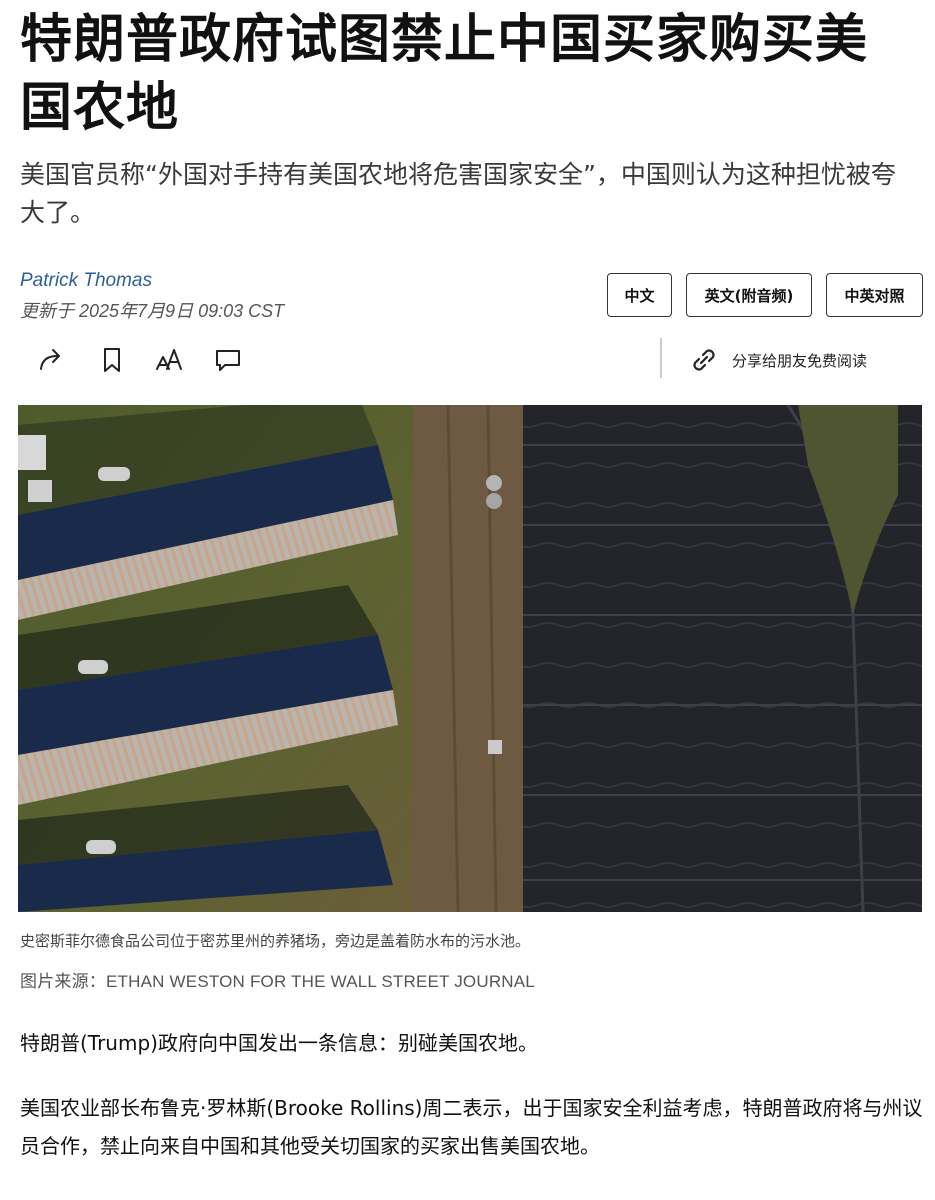 The width and height of the screenshot is (935, 1200). I want to click on photo-caption: 史密斯菲尔德食品公司位于密苏里州的养猪场，旁边是盖着防水布的污水池。, so click(275, 941).